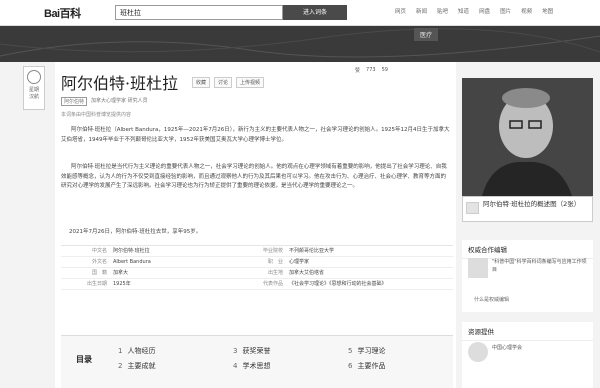 The image size is (600, 388). Describe the element at coordinates (251, 366) in the screenshot. I see `toc-item: 4 学术思想` at that location.